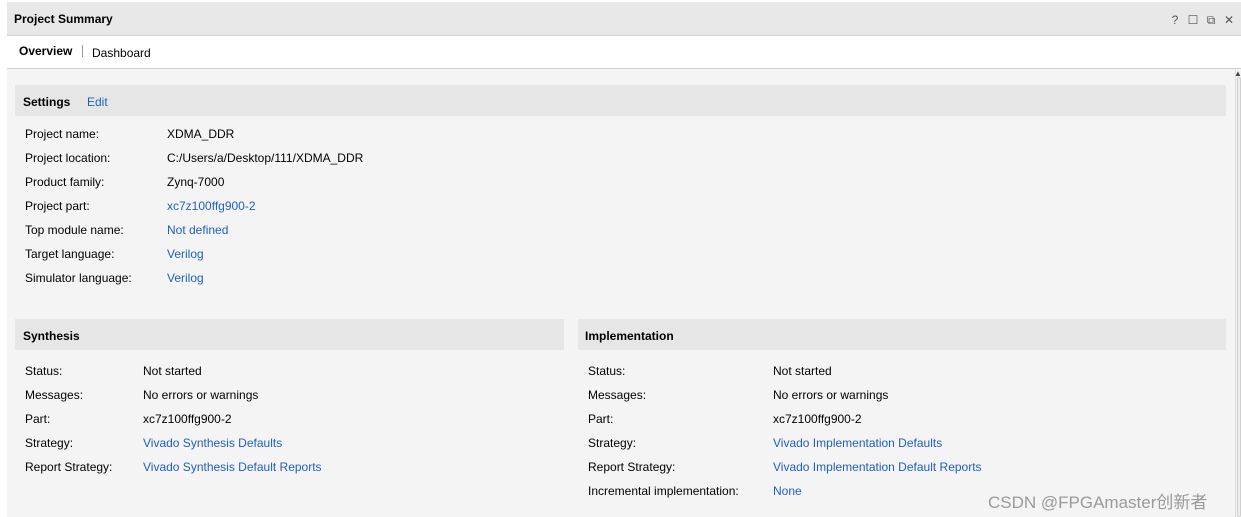 The height and width of the screenshot is (517, 1241). Describe the element at coordinates (877, 467) in the screenshot. I see `implementation-row-value: Vivado Implementation Default Reports` at that location.